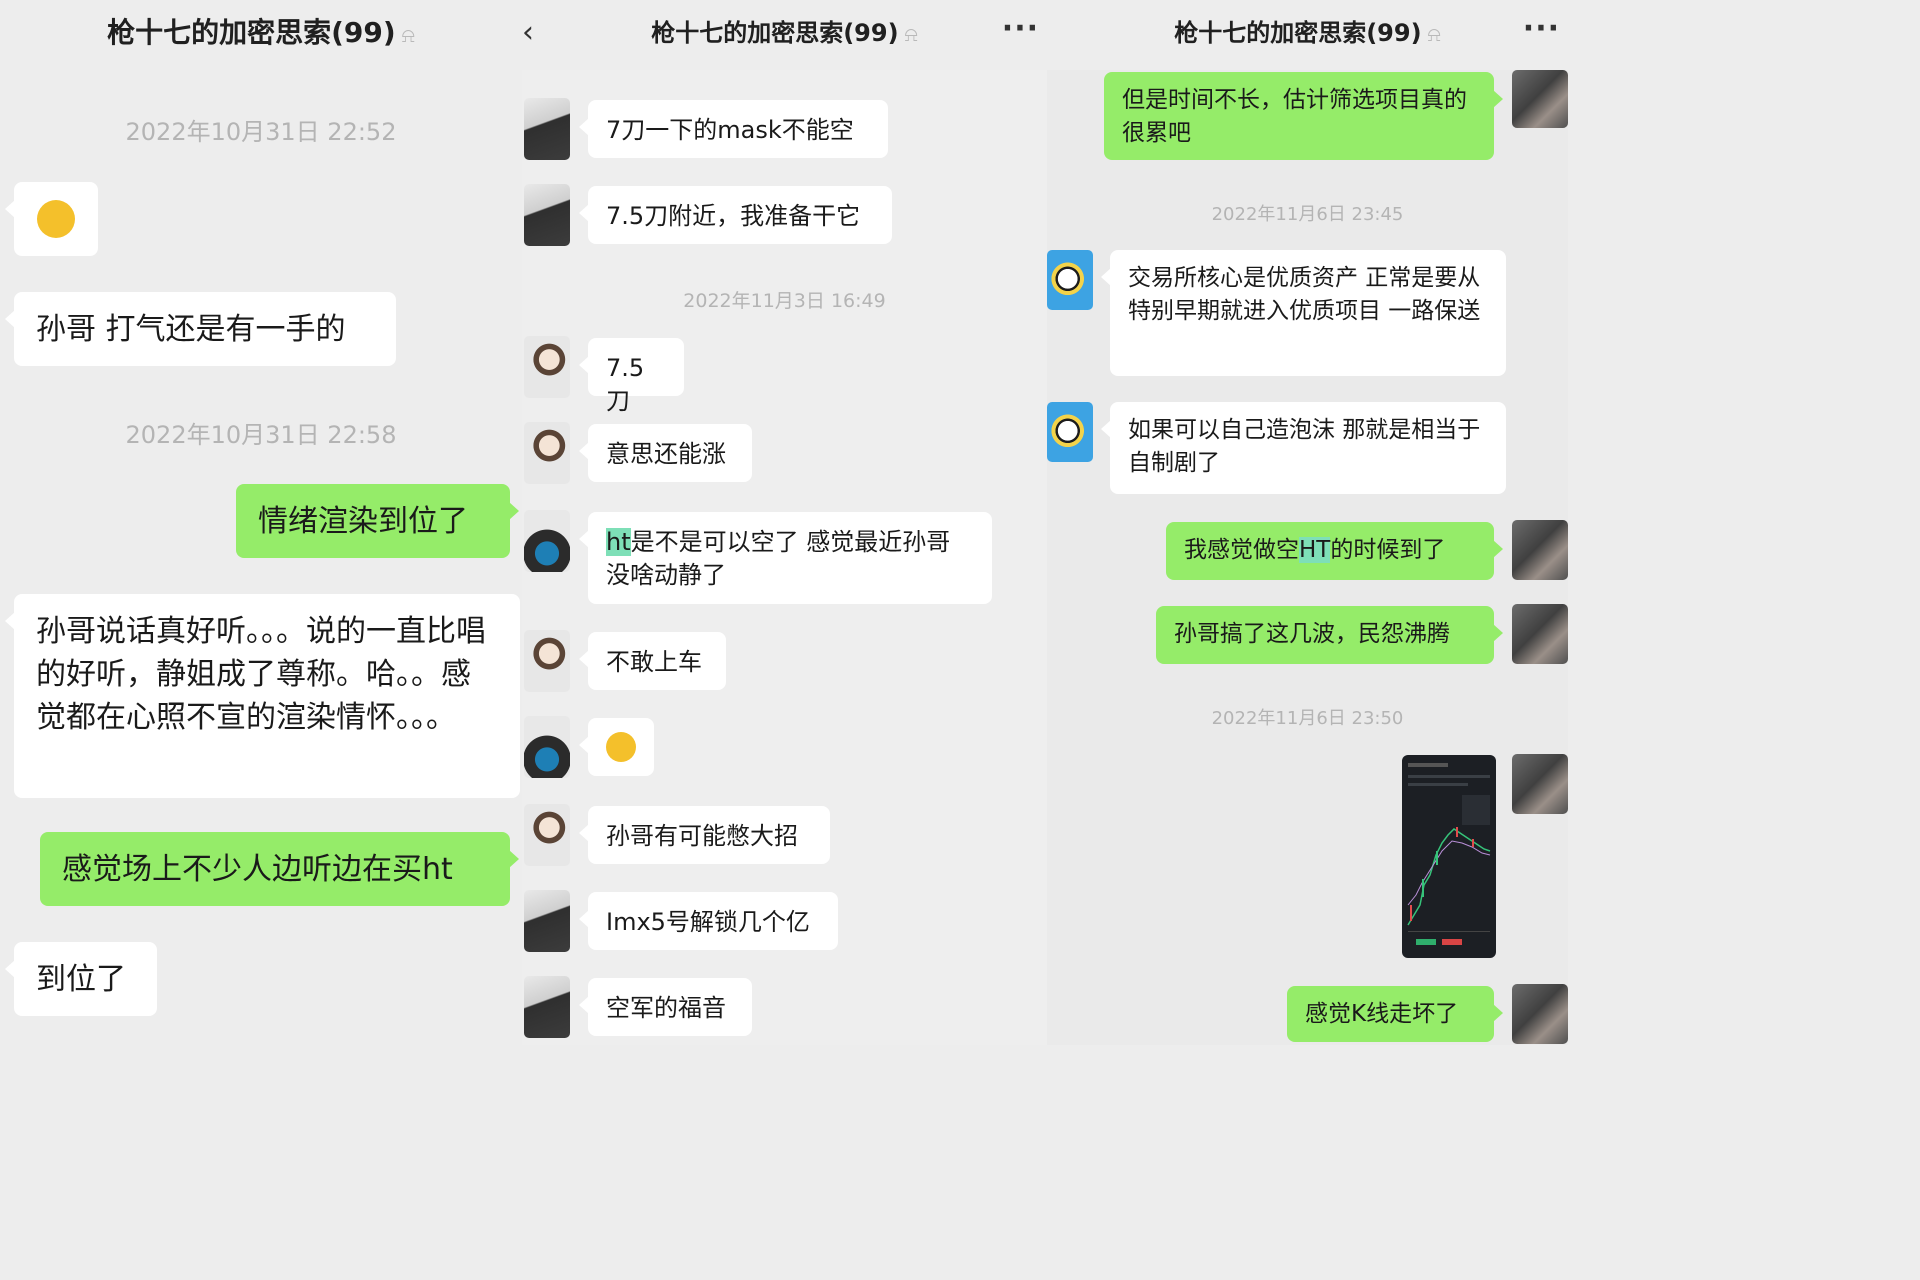 Image resolution: width=1920 pixels, height=1280 pixels. I want to click on kline-chart-thumbnail-icon, so click(1449, 854).